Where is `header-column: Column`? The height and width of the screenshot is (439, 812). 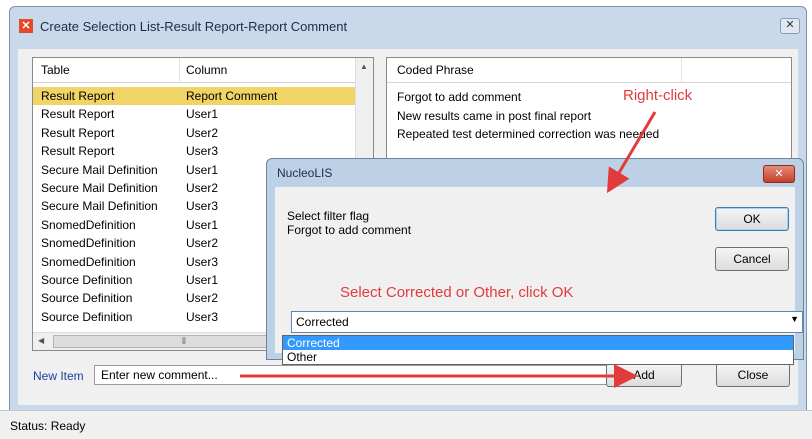
header-column: Column is located at coordinates (206, 70).